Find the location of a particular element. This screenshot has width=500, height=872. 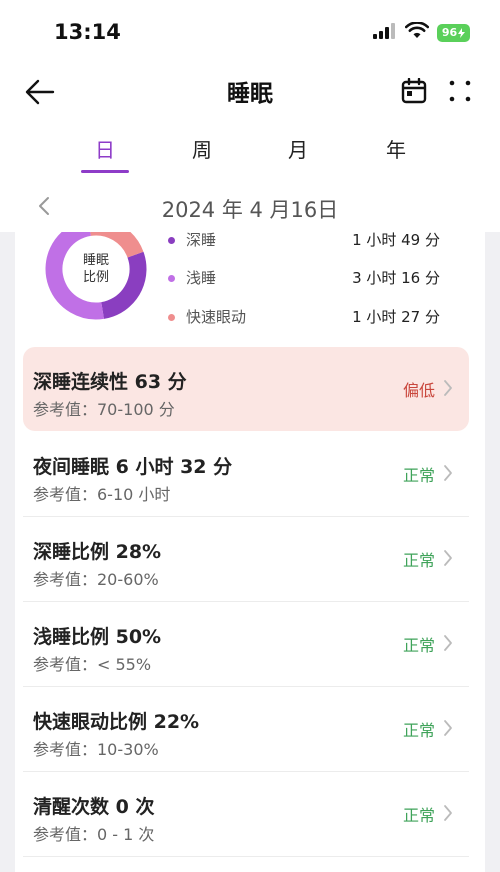

more-button is located at coordinates (460, 91).